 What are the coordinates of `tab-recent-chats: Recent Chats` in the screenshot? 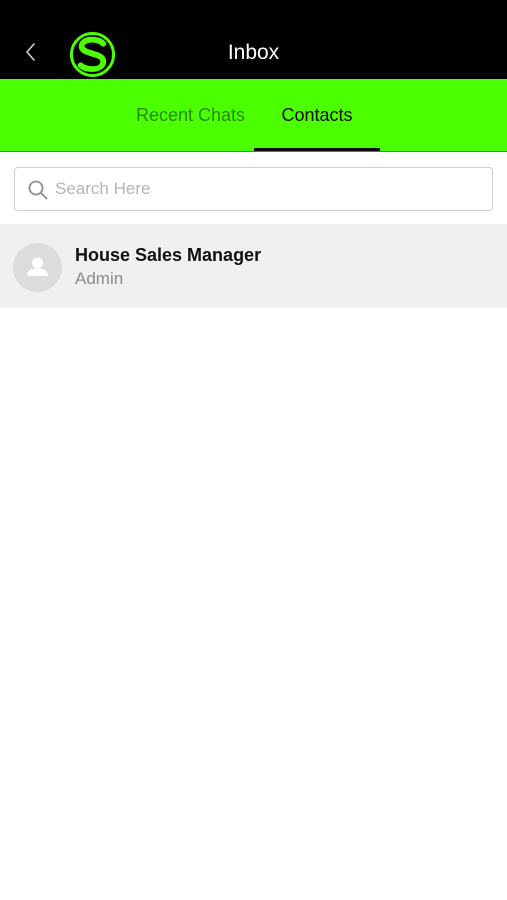 It's located at (190, 115).